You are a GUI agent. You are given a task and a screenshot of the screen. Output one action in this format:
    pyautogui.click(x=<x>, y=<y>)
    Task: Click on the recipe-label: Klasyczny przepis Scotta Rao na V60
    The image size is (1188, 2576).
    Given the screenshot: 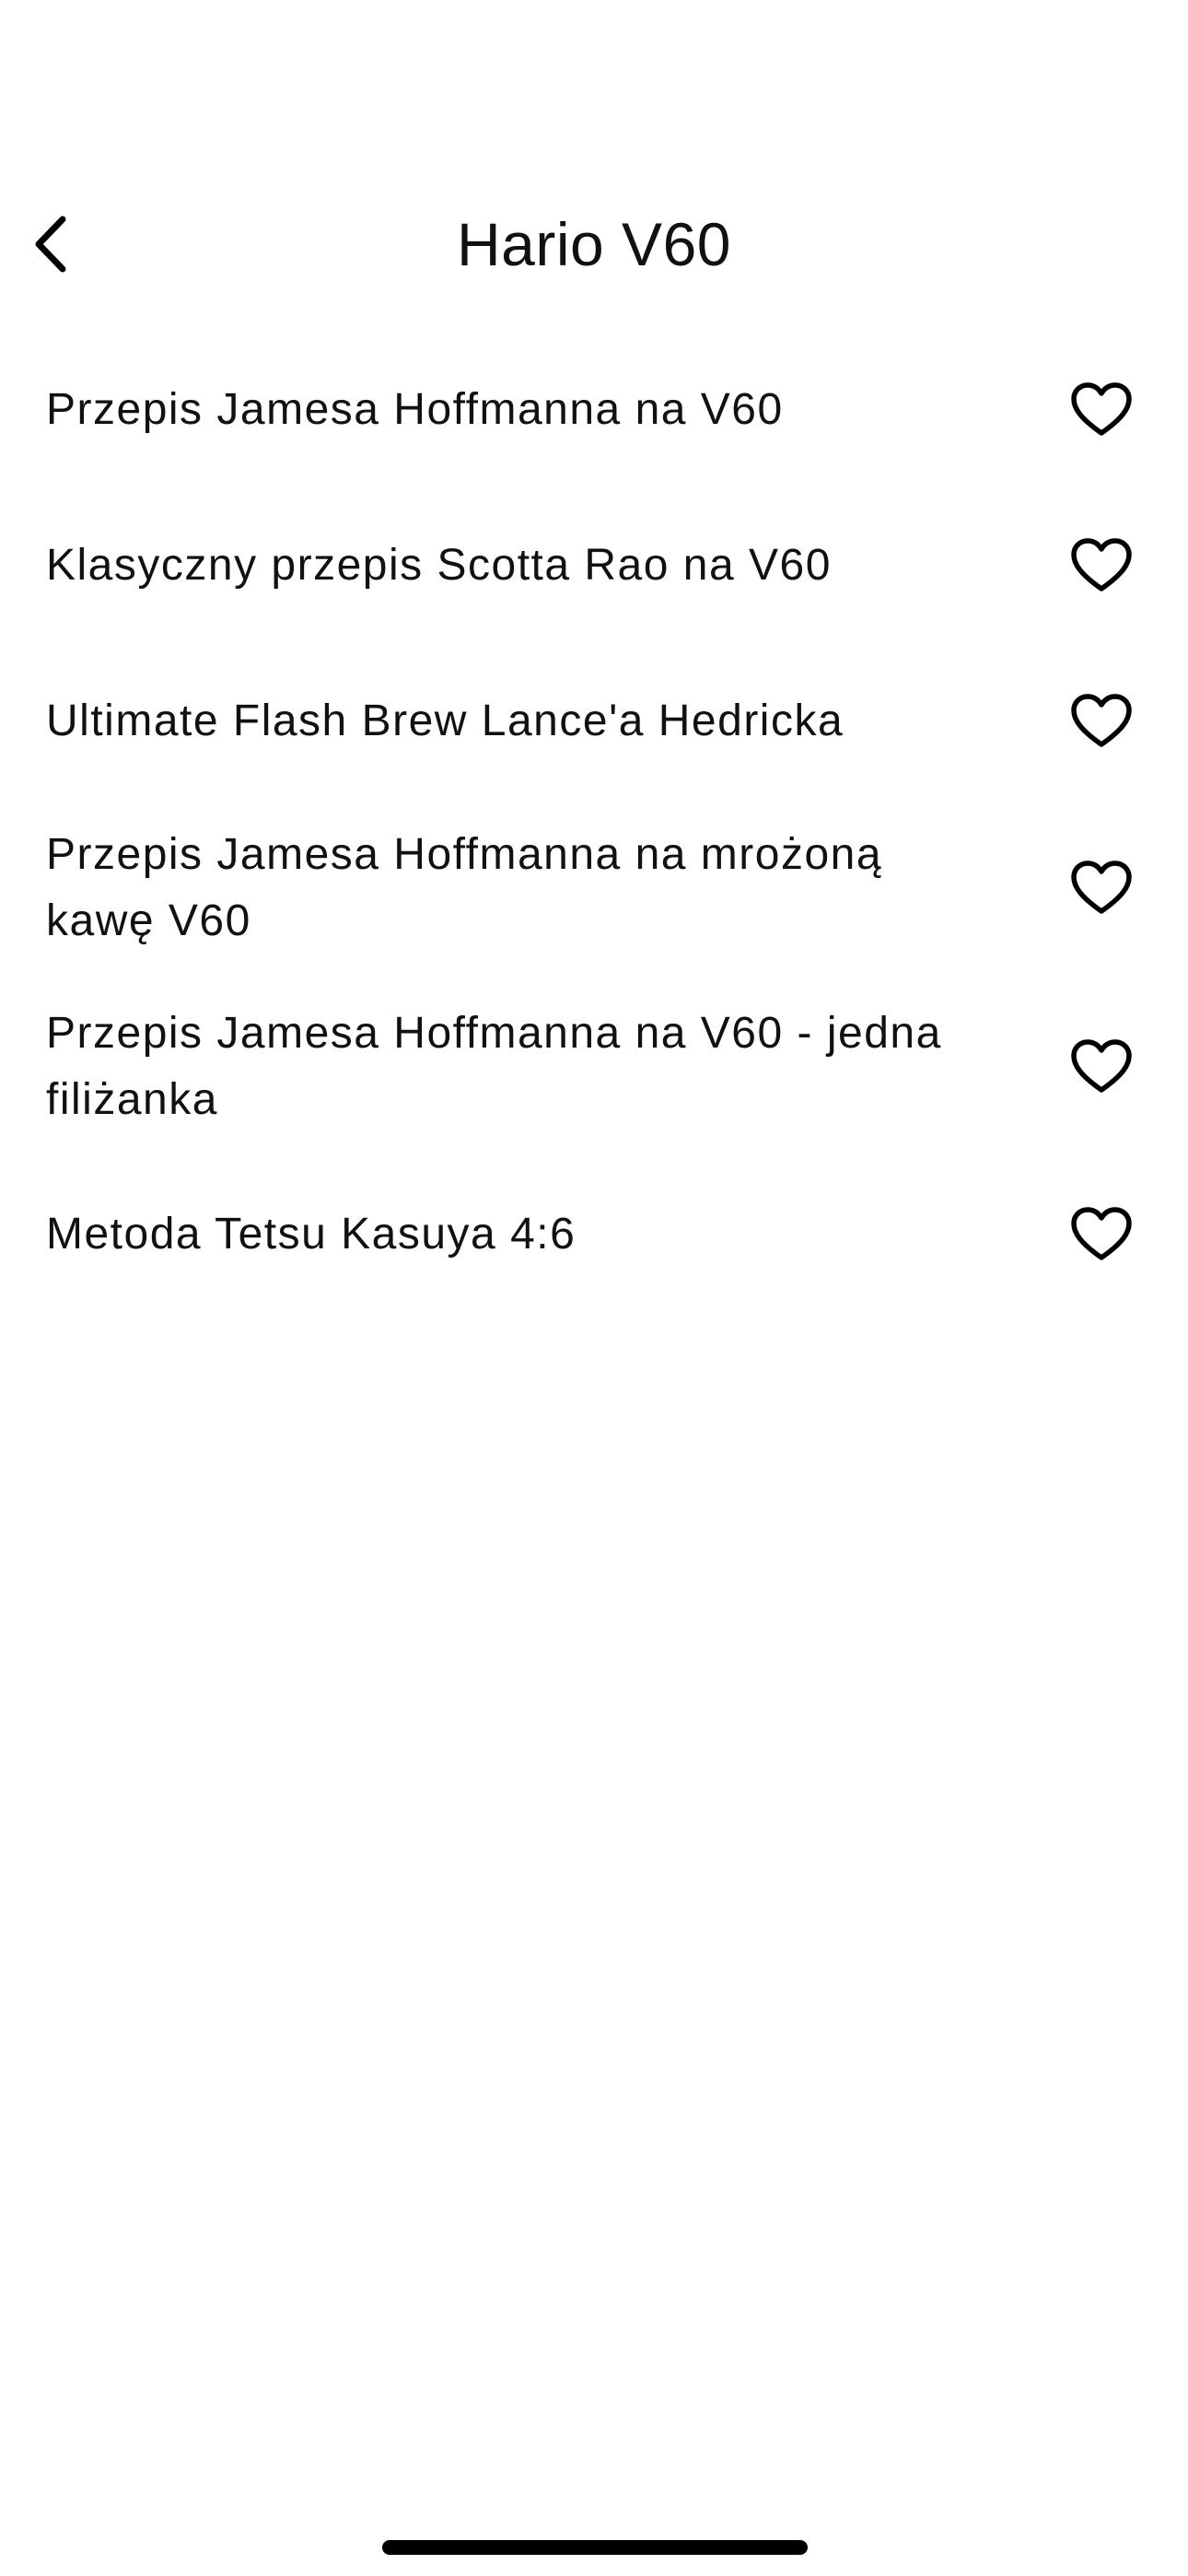 What is the action you would take?
    pyautogui.click(x=439, y=565)
    